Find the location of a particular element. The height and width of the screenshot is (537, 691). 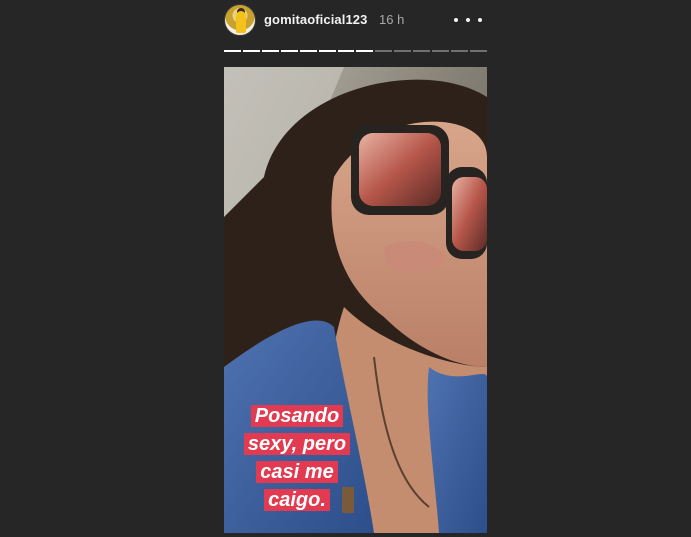

avatar is located at coordinates (240, 20).